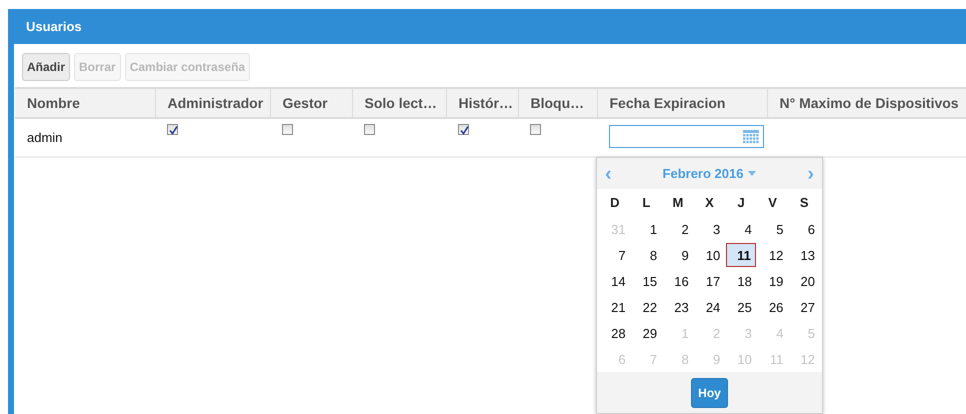 The image size is (966, 414). Describe the element at coordinates (773, 229) in the screenshot. I see `calendar-day: 5` at that location.